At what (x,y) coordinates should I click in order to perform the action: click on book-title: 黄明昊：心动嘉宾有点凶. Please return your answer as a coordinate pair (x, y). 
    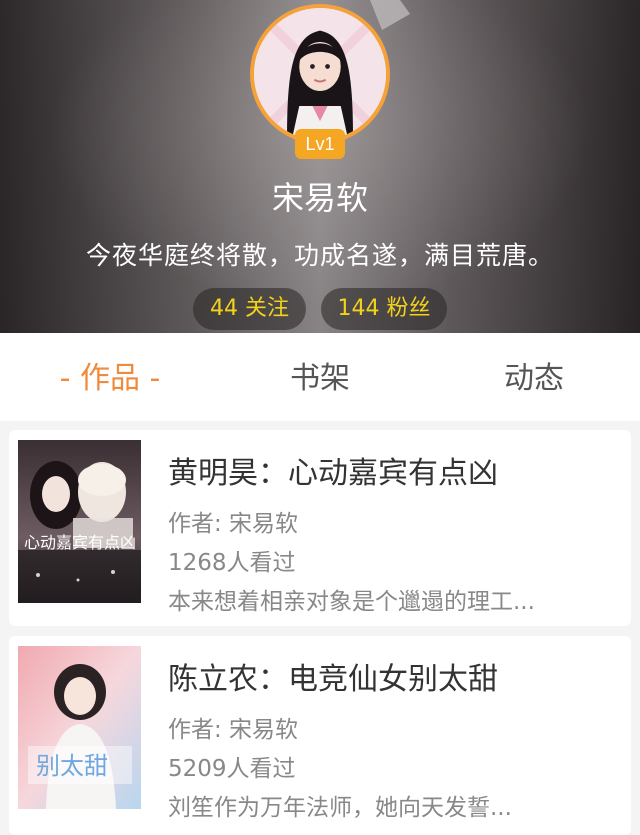
    Looking at the image, I should click on (333, 474).